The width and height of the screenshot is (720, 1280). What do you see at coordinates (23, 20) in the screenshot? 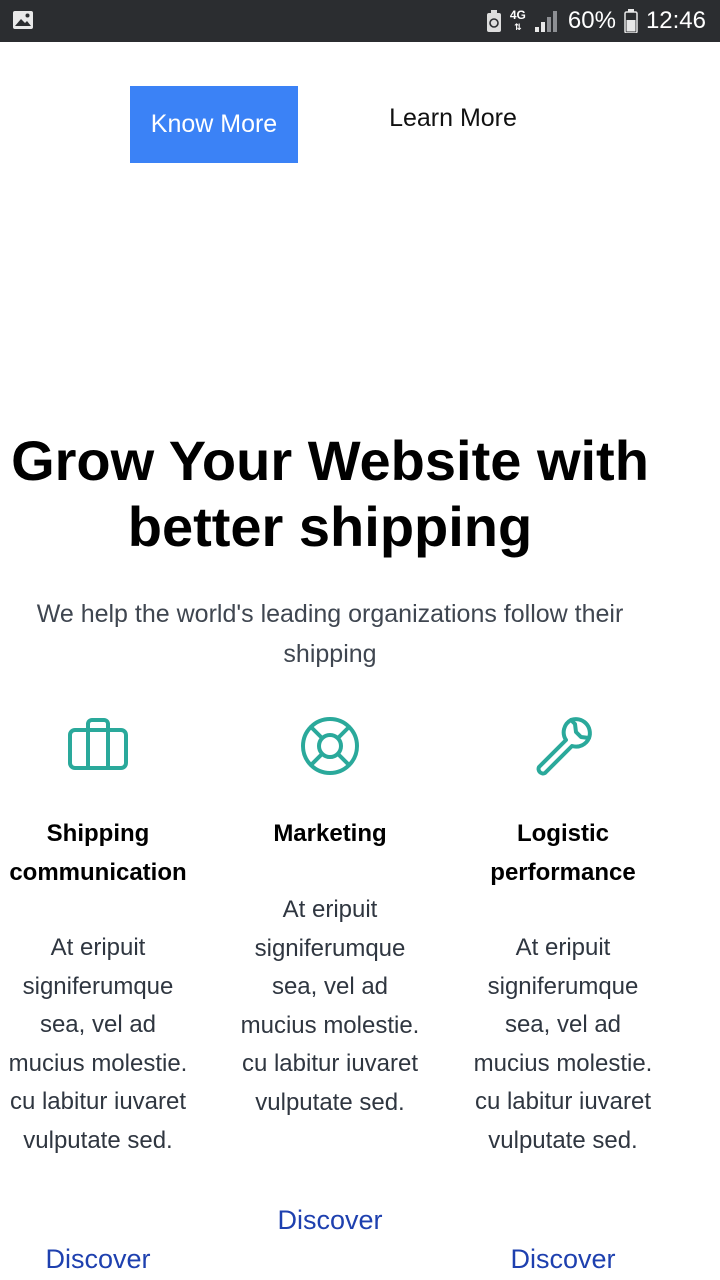
I see `image-notification-icon` at bounding box center [23, 20].